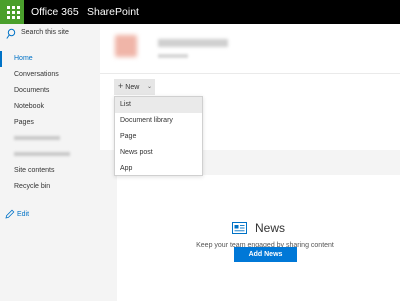 Image resolution: width=400 pixels, height=301 pixels. What do you see at coordinates (50, 123) in the screenshot?
I see `nav-item-pages: Pages` at bounding box center [50, 123].